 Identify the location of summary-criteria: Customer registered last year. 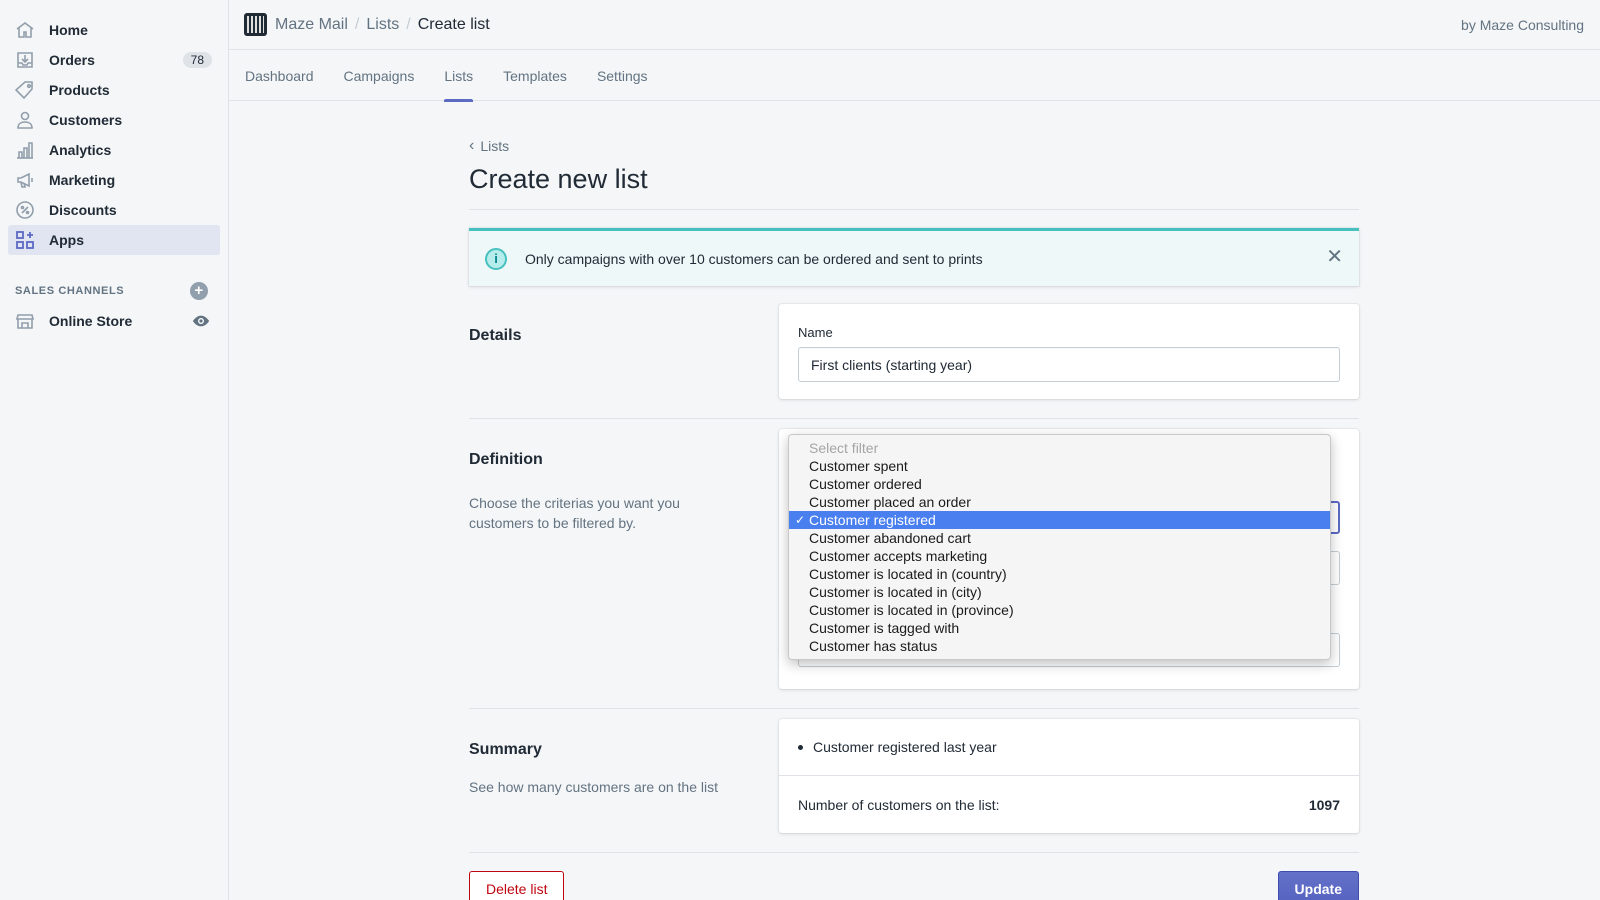
(1069, 747).